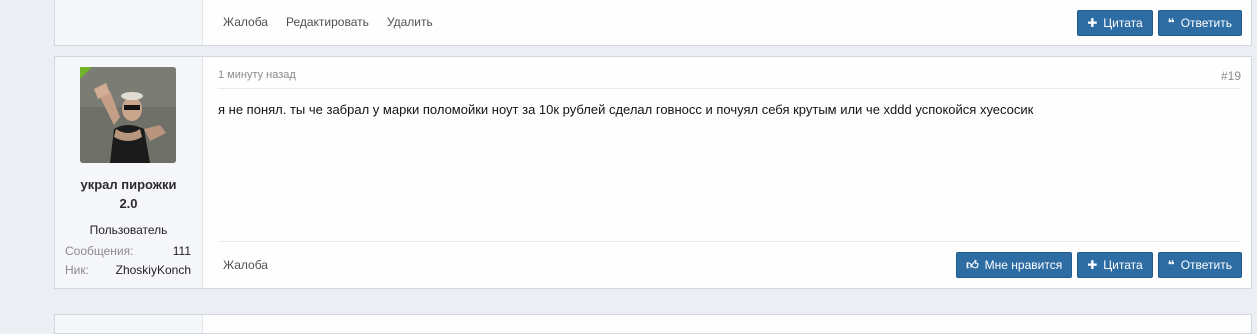  I want to click on nick-label: Ник:, so click(77, 270).